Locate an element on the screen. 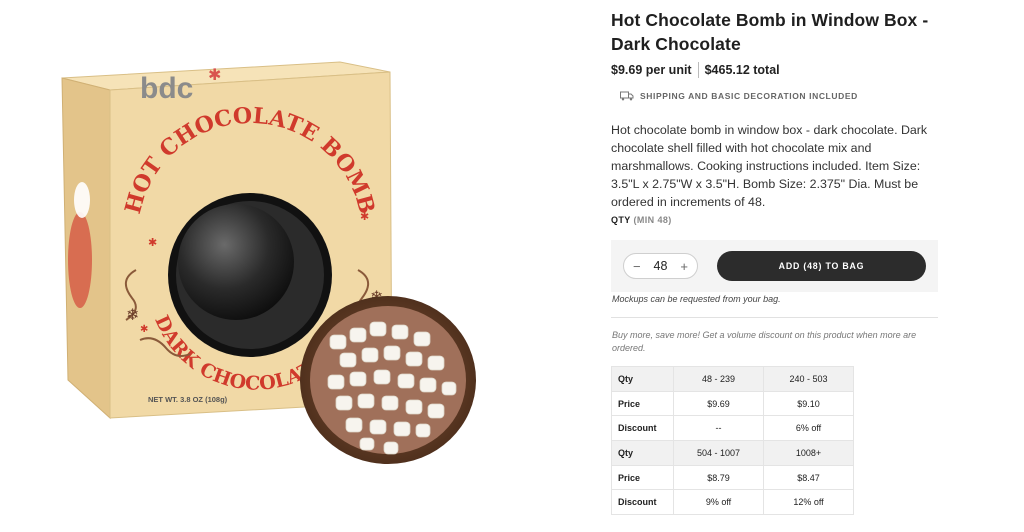 The height and width of the screenshot is (532, 1024). pricing-row: Qty 48 - 239 240 - 503 is located at coordinates (732, 379).